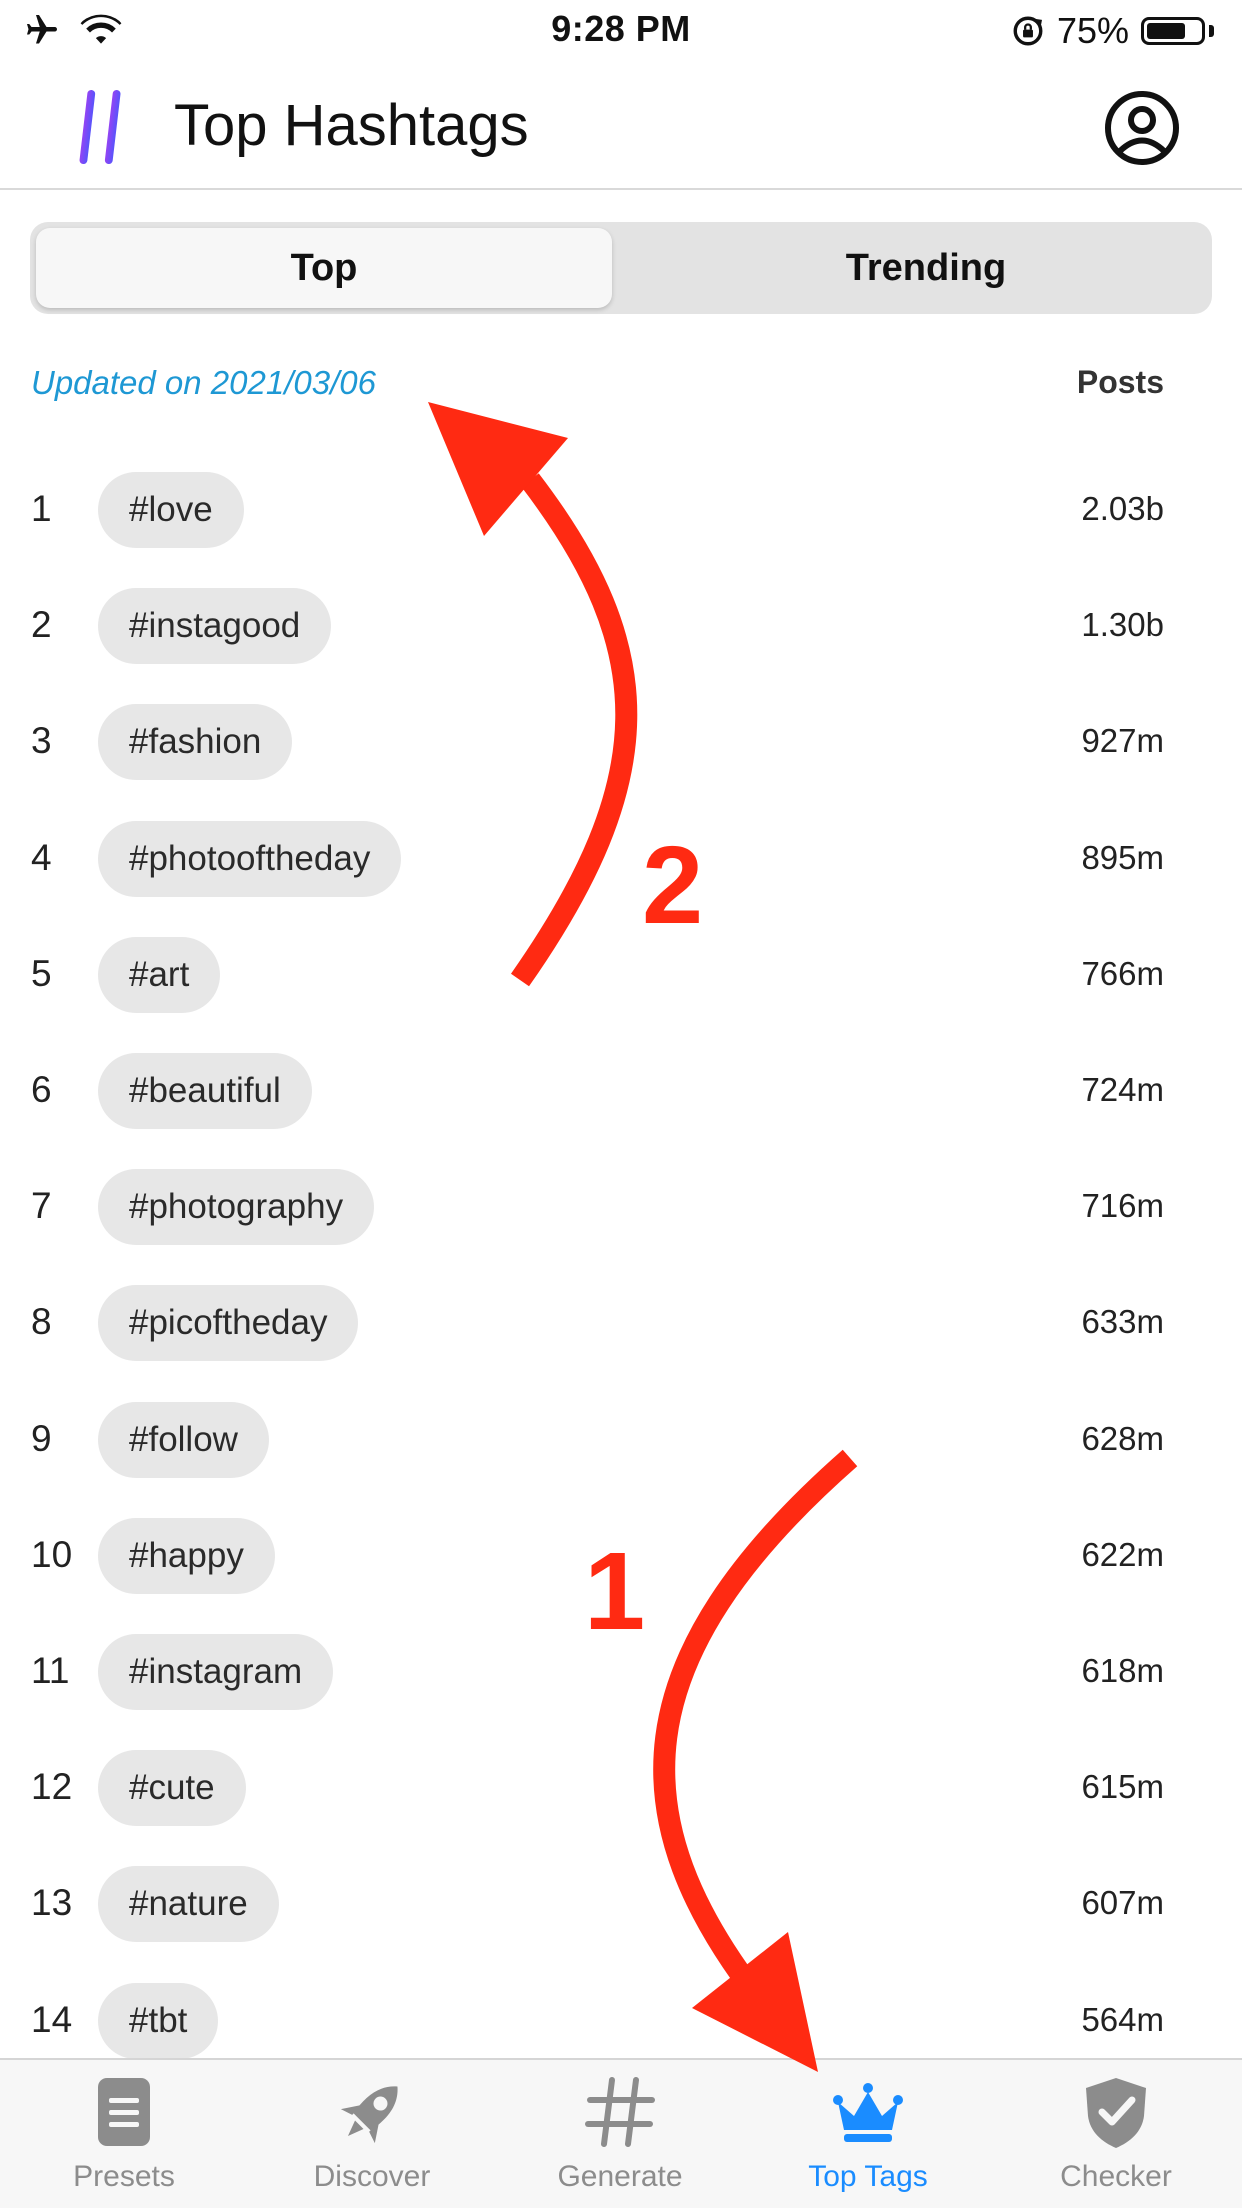 Image resolution: width=1242 pixels, height=2210 pixels. Describe the element at coordinates (1116, 2113) in the screenshot. I see `shield-check-icon` at that location.